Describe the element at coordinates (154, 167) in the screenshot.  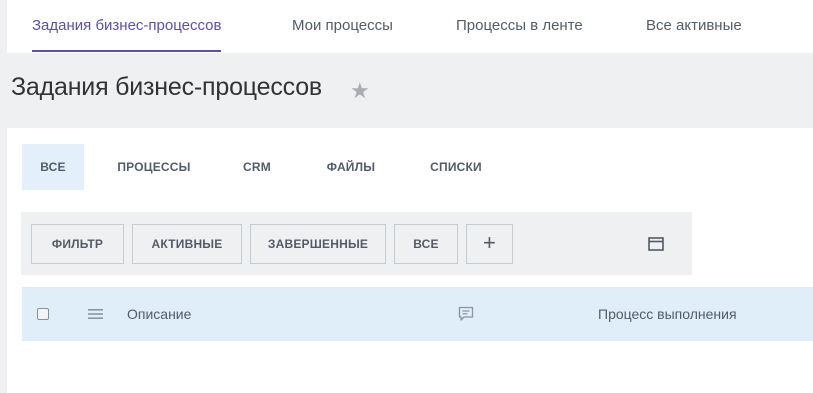
I see `subtab-processes: ПРОЦЕССЫ` at that location.